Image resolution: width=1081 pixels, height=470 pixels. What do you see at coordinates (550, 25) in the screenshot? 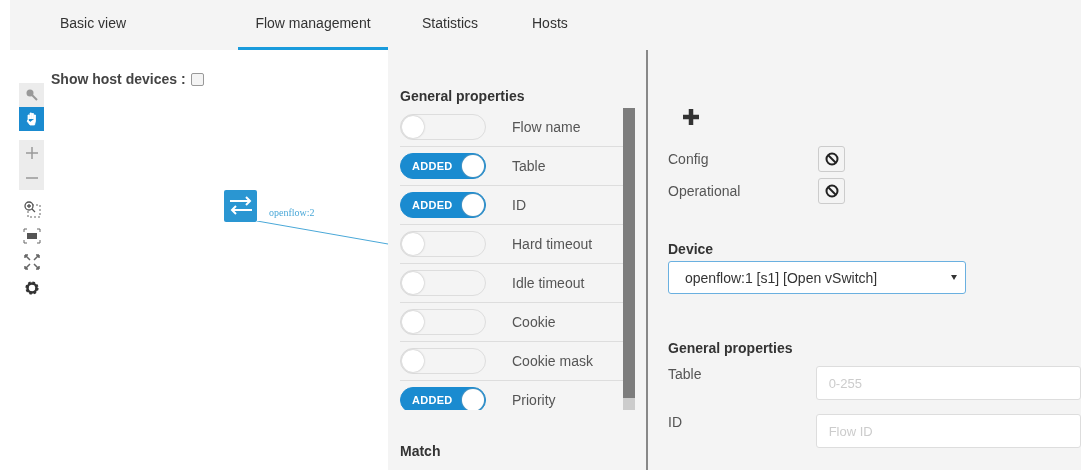
I see `tab: Hosts` at bounding box center [550, 25].